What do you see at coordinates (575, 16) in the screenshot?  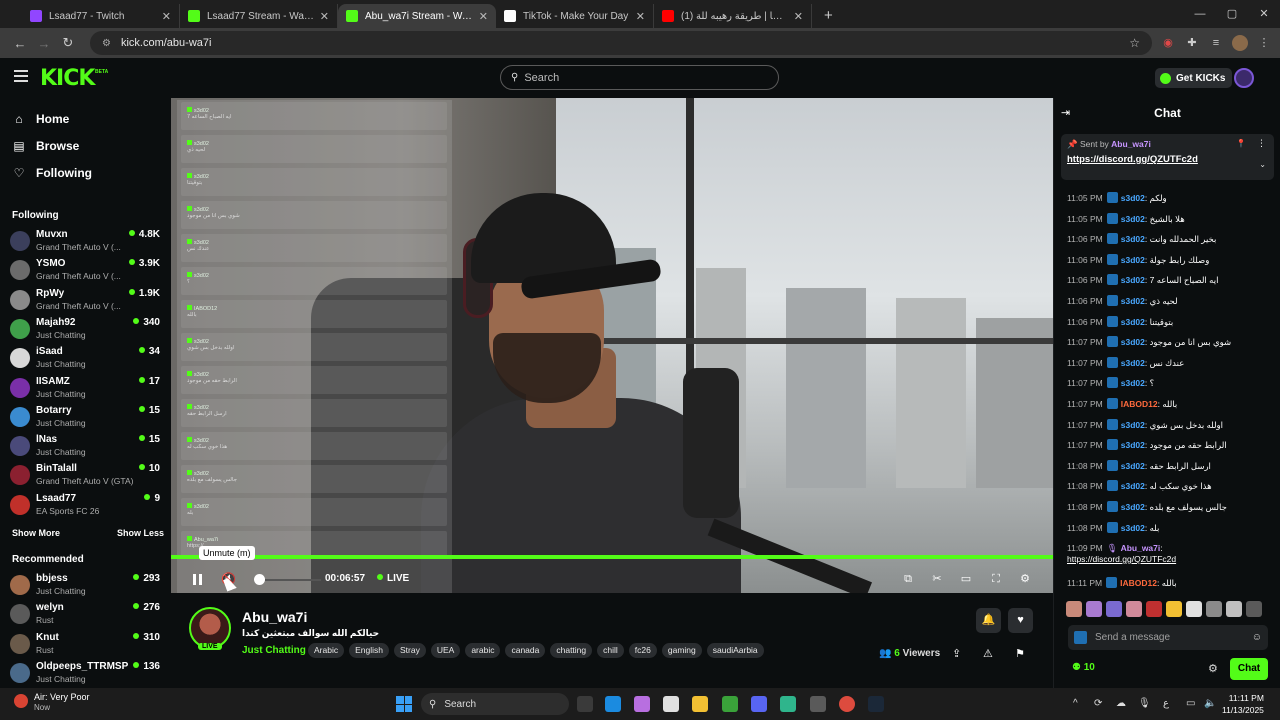 I see `browser-tab: TikTok - Make Your Day ✕` at bounding box center [575, 16].